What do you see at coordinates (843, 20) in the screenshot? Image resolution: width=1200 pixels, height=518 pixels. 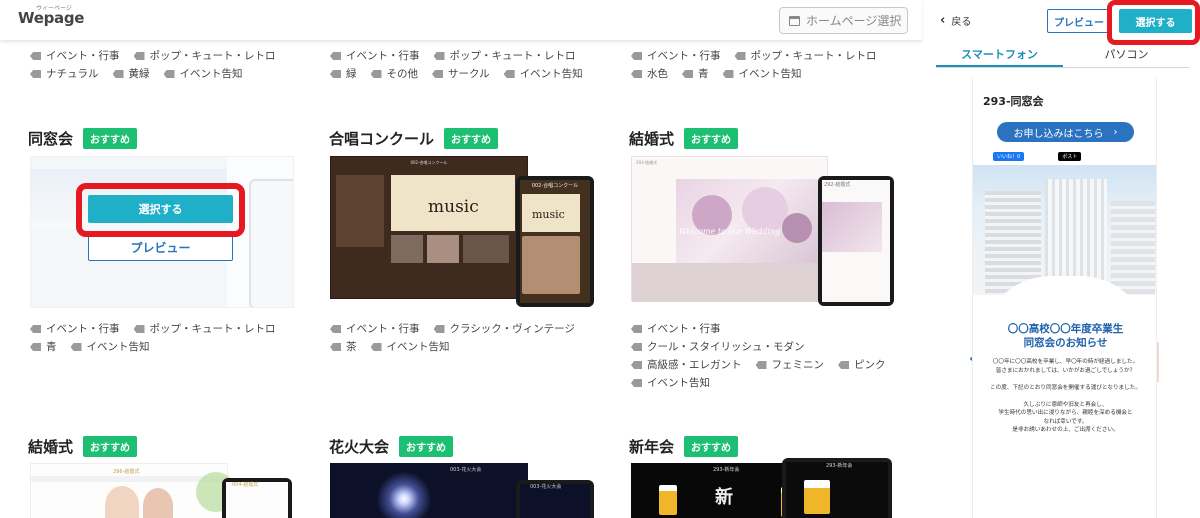 I see `homepage-select-button: ホームページ選択` at bounding box center [843, 20].